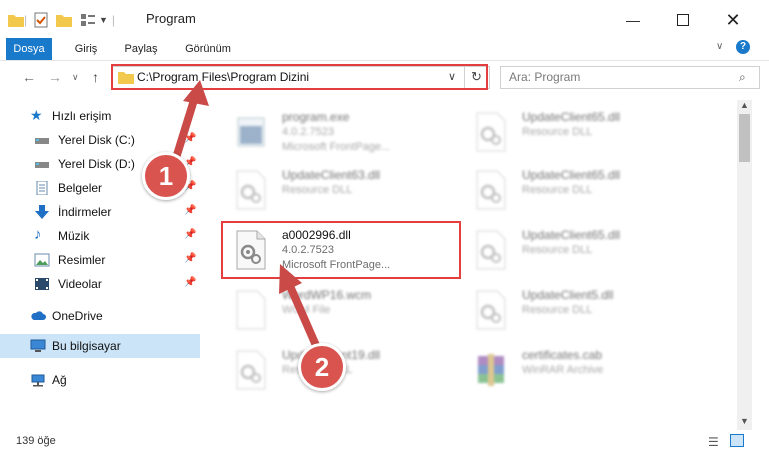 This screenshot has height=471, width=769. I want to click on step-2-badge: 2, so click(322, 367).